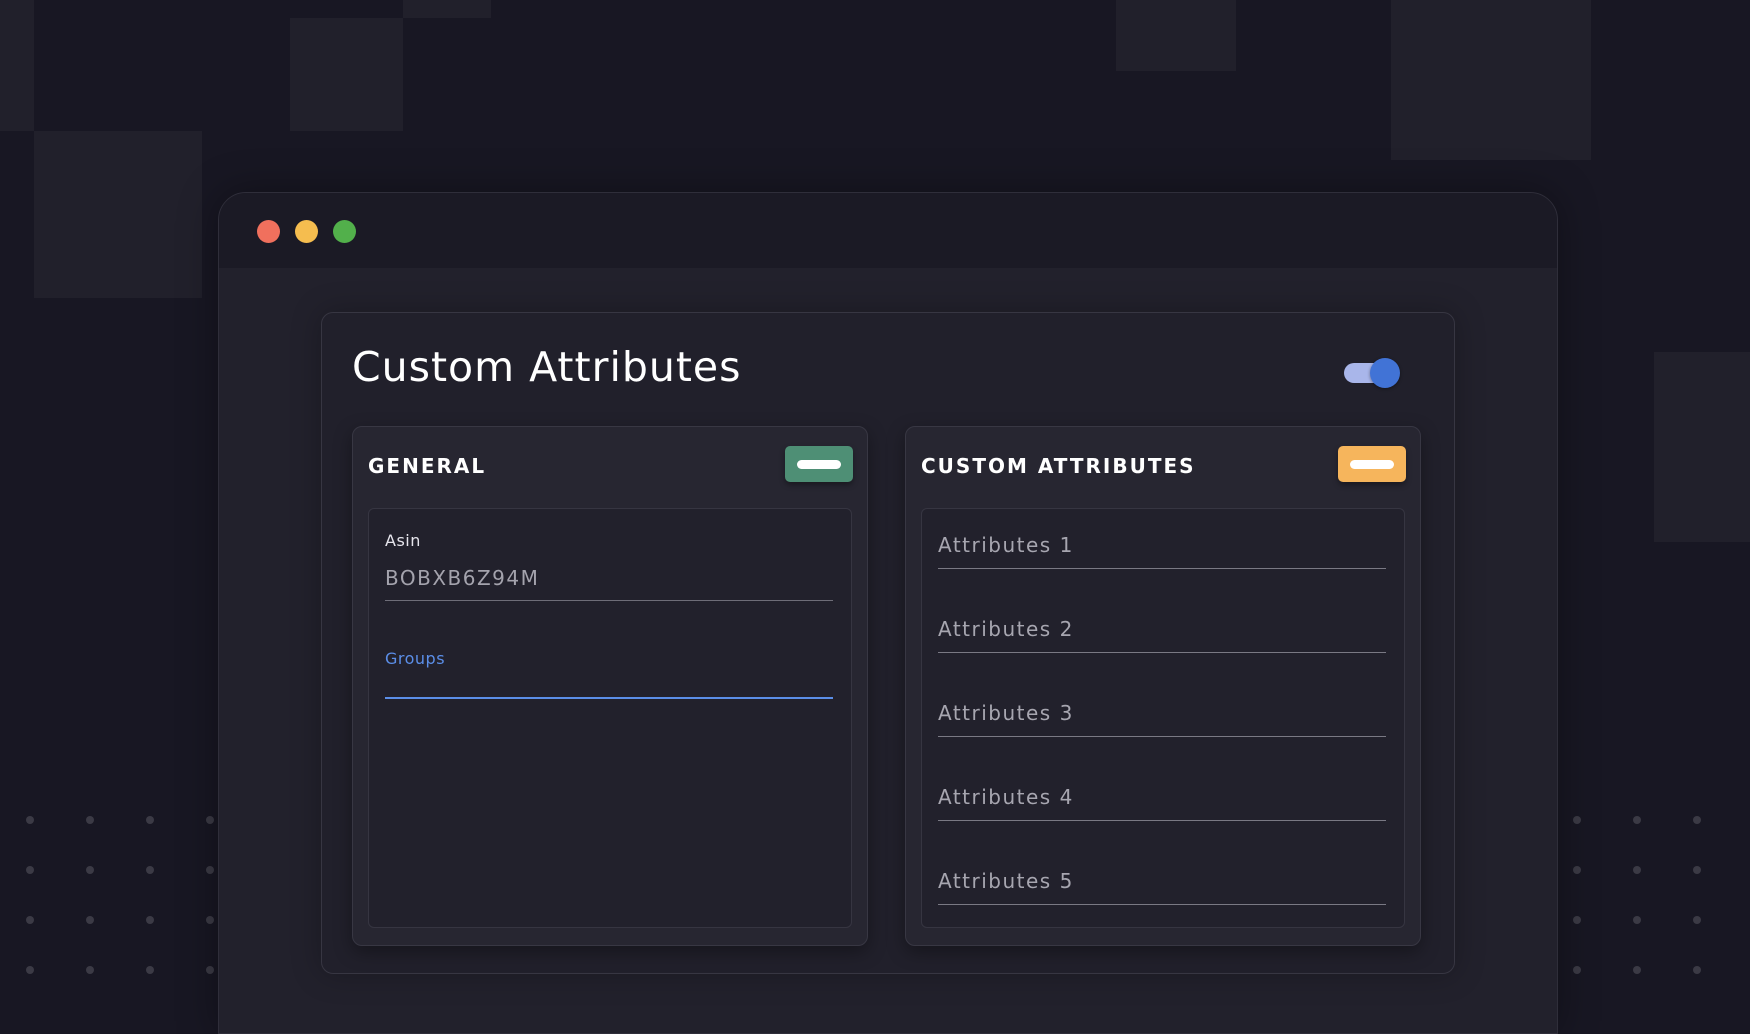  I want to click on asin-input: BOBXB6Z94M, so click(462, 578).